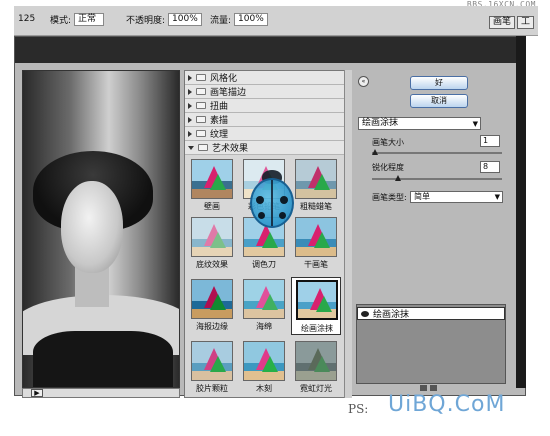 This screenshot has width=550, height=436. Describe the element at coordinates (264, 326) in the screenshot. I see `thumb-label: 海绵` at that location.